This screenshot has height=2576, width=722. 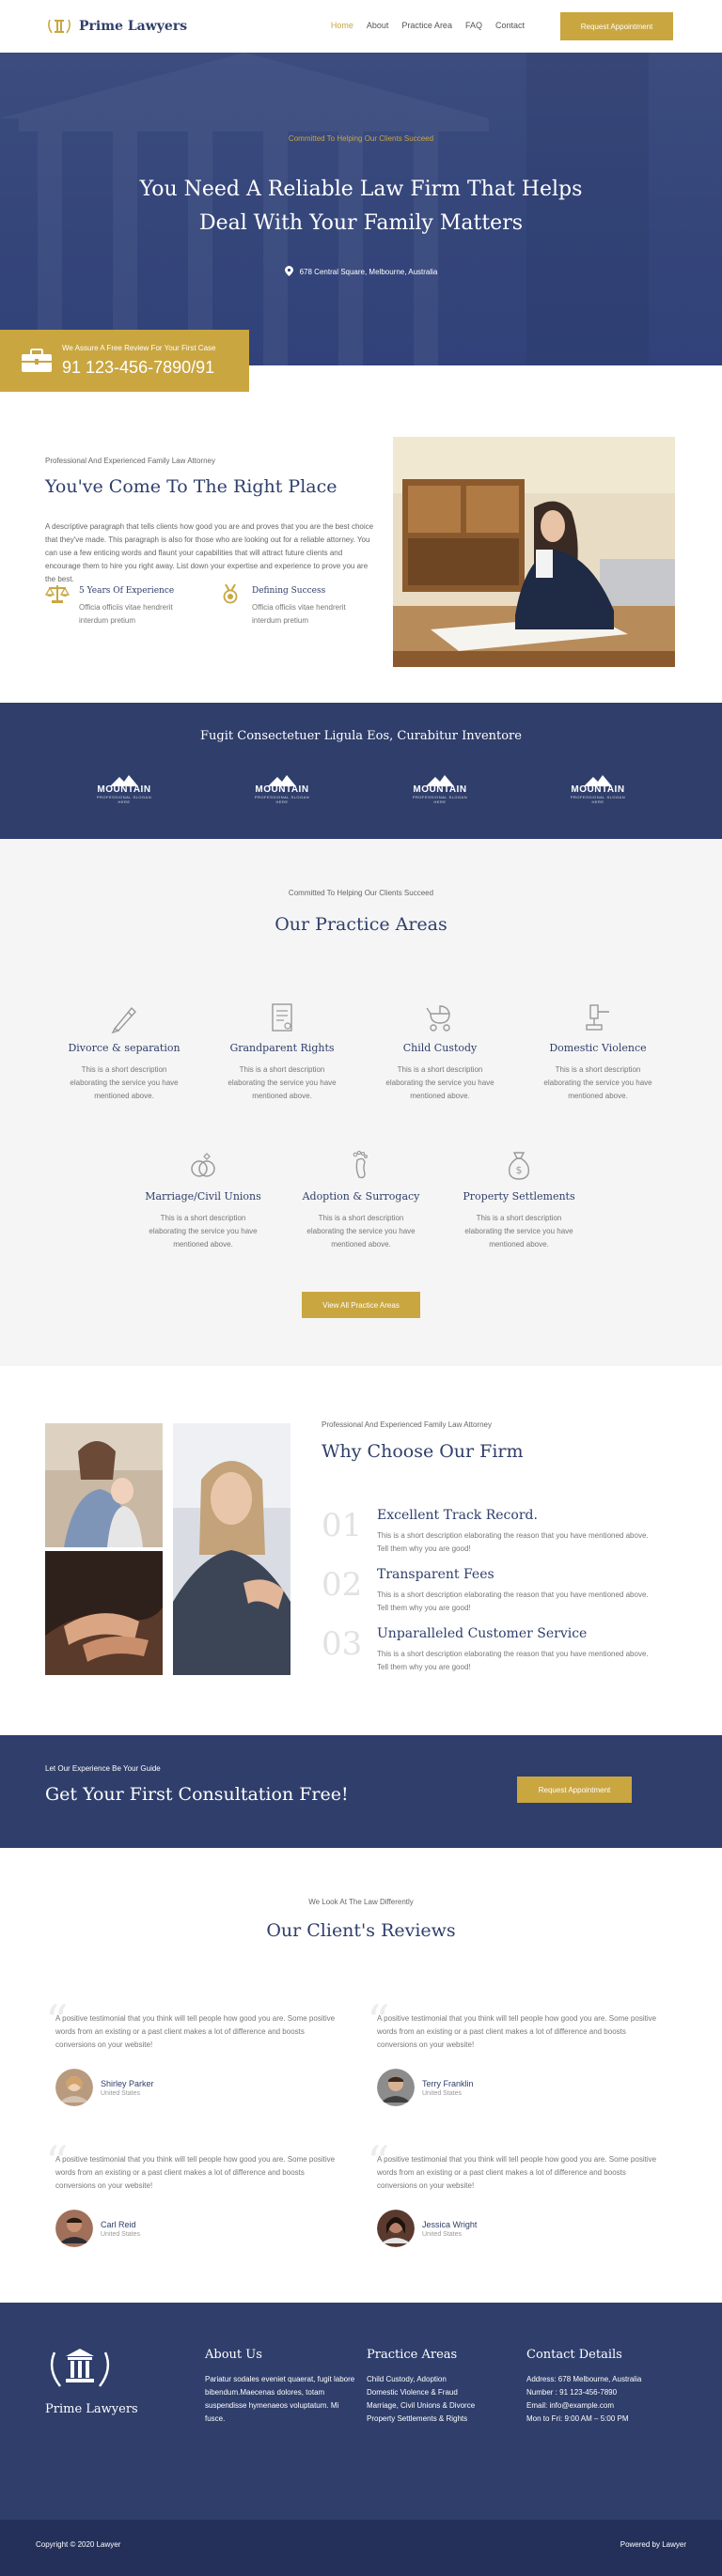 I want to click on cta-title: Get Your First Consultation Free!, so click(x=197, y=1795).